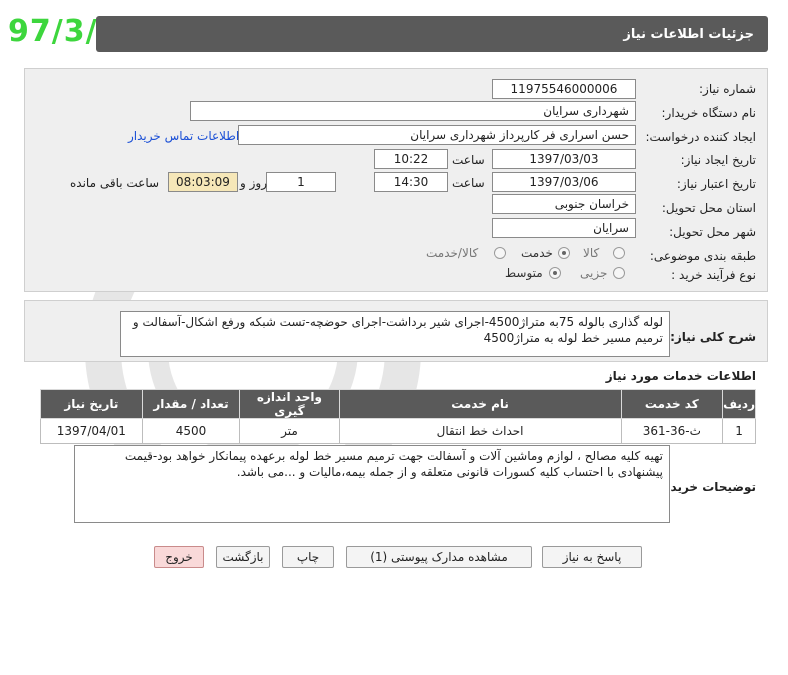 The width and height of the screenshot is (788, 675). What do you see at coordinates (115, 183) in the screenshot?
I see `remaining-time-label: ساعت باقی مانده` at bounding box center [115, 183].